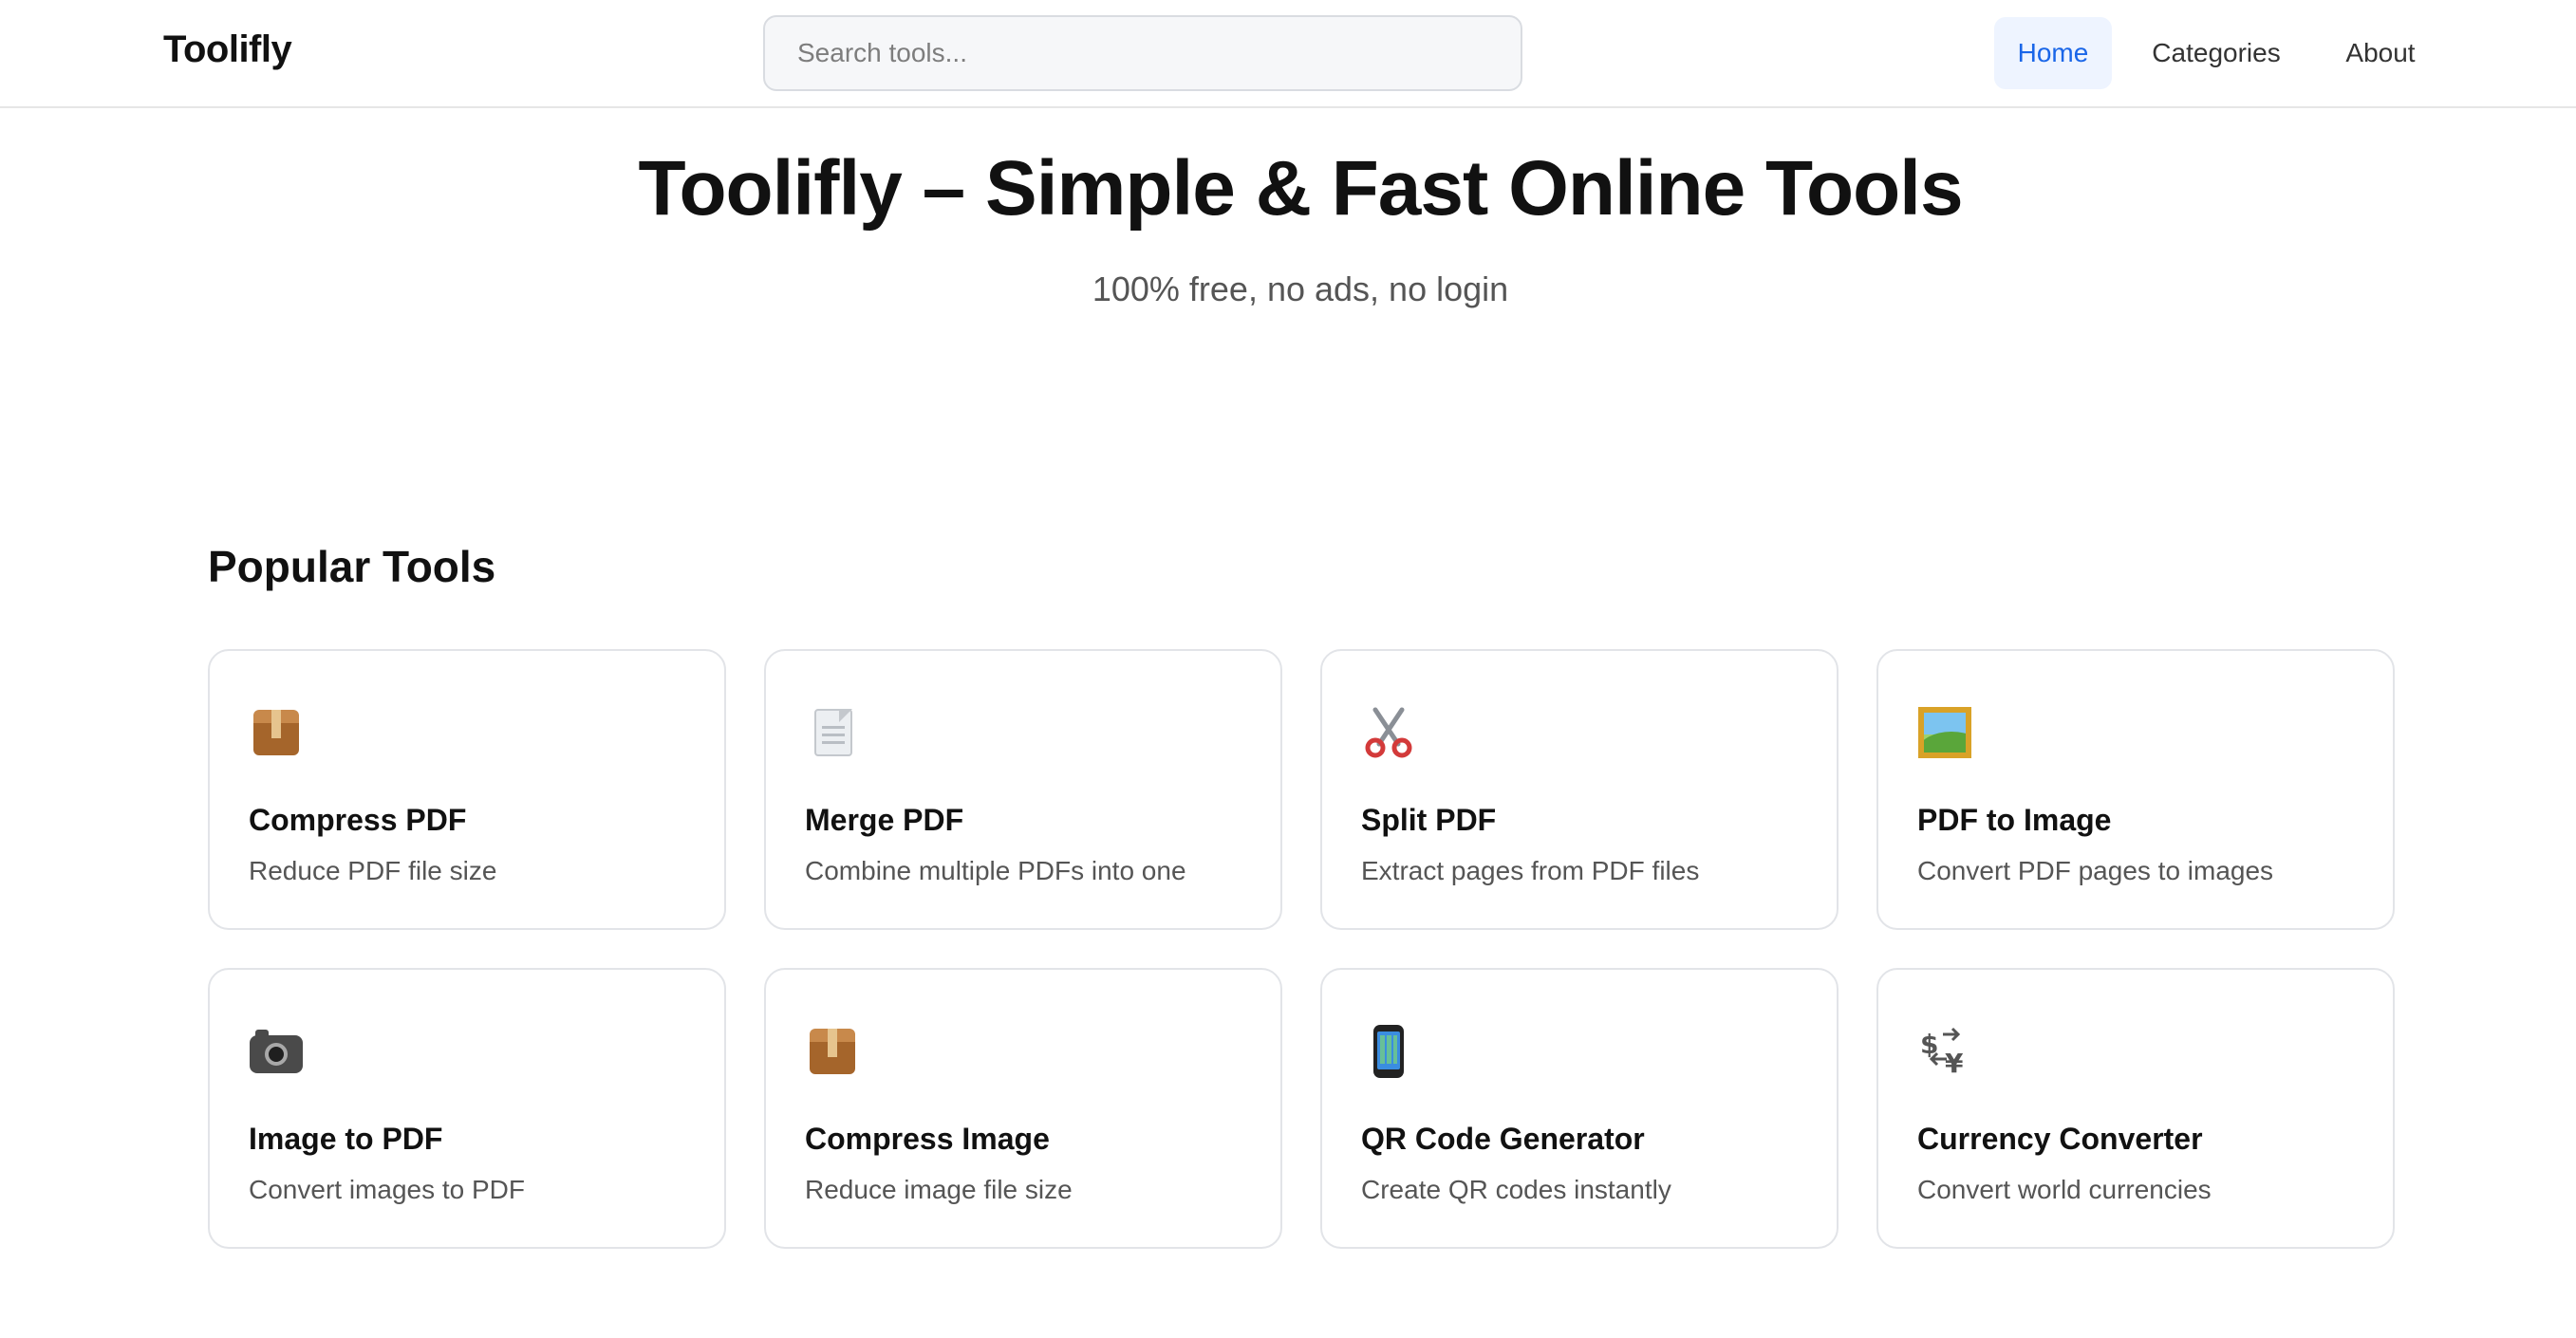  I want to click on tool-card-title: QR Code Generator, so click(1503, 1139).